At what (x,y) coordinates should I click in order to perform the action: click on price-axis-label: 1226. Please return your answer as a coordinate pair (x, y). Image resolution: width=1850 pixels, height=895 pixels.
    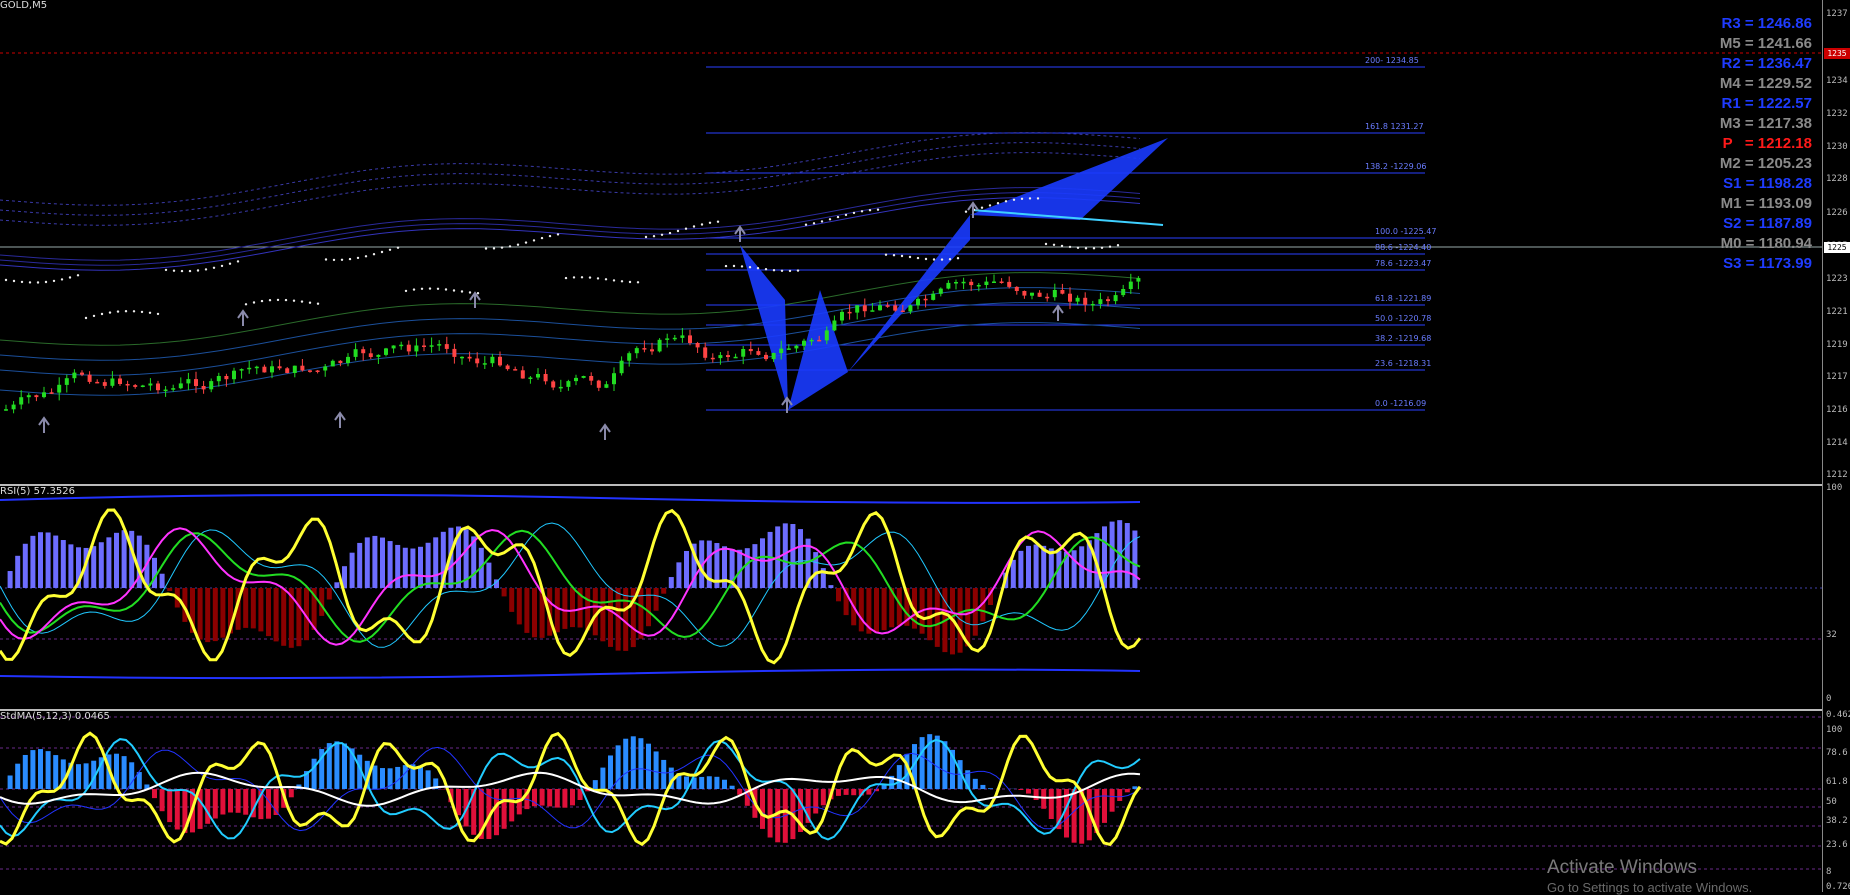
    Looking at the image, I should click on (1837, 213).